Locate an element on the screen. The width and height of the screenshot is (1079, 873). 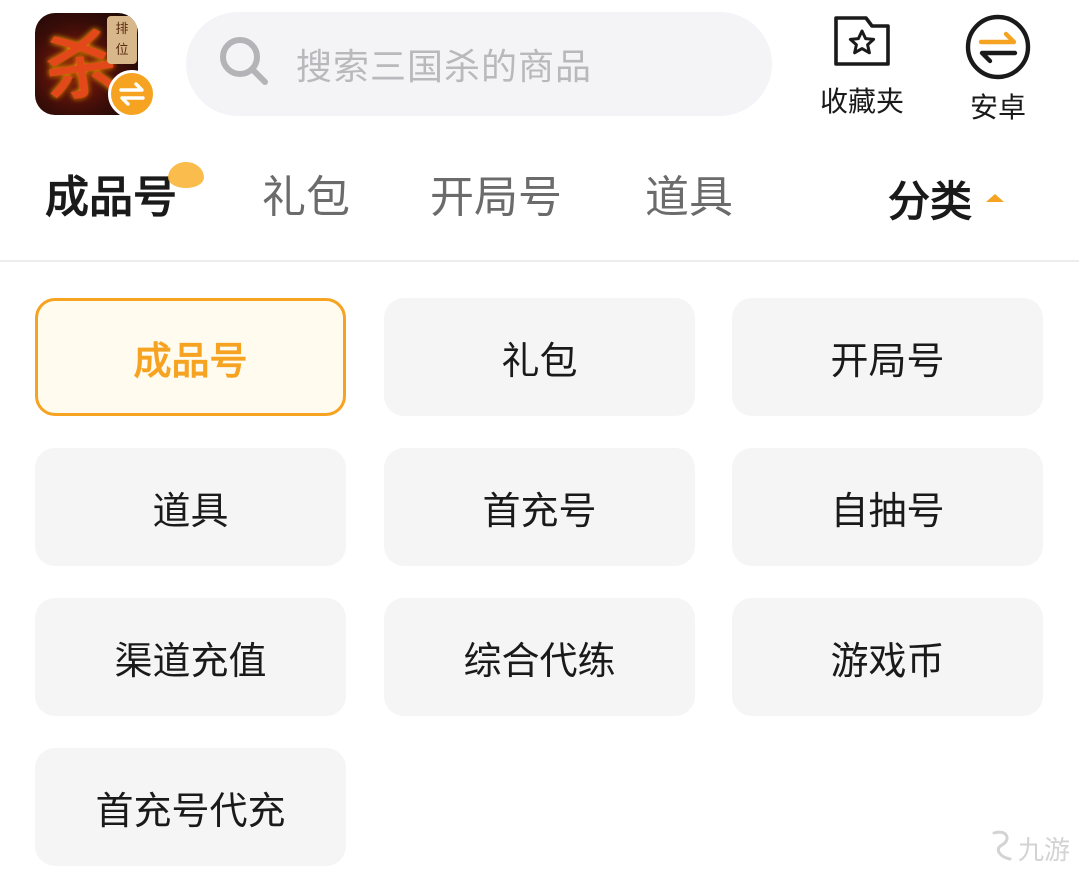
category-option: 首充号 is located at coordinates (539, 507).